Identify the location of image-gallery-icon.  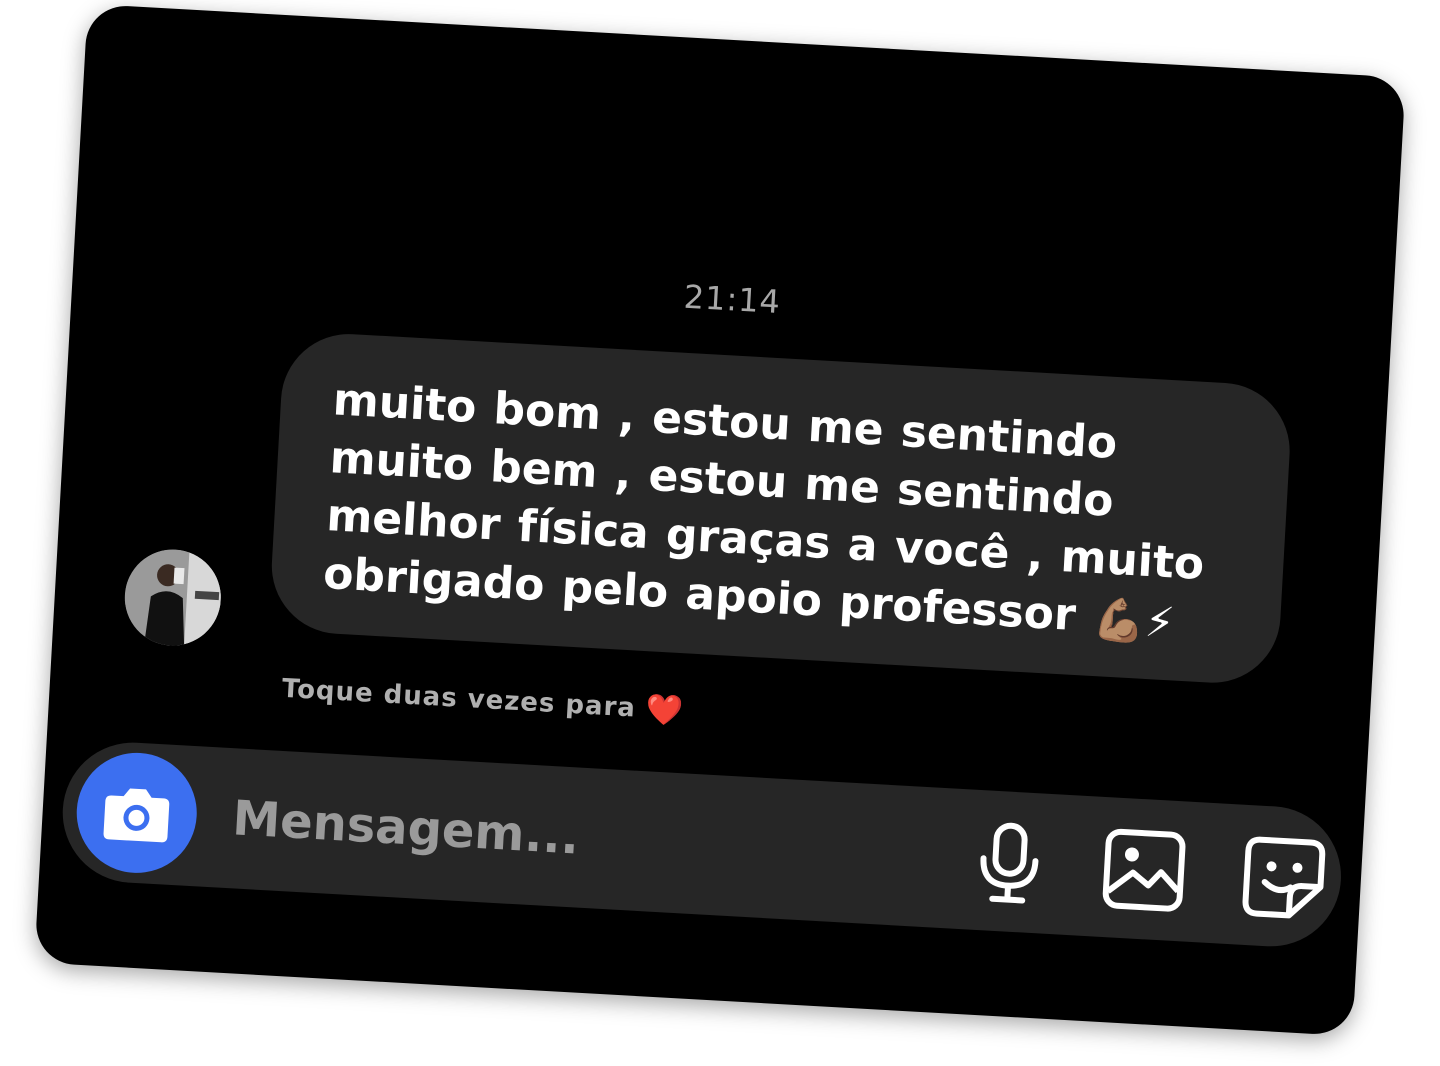
(1144, 870).